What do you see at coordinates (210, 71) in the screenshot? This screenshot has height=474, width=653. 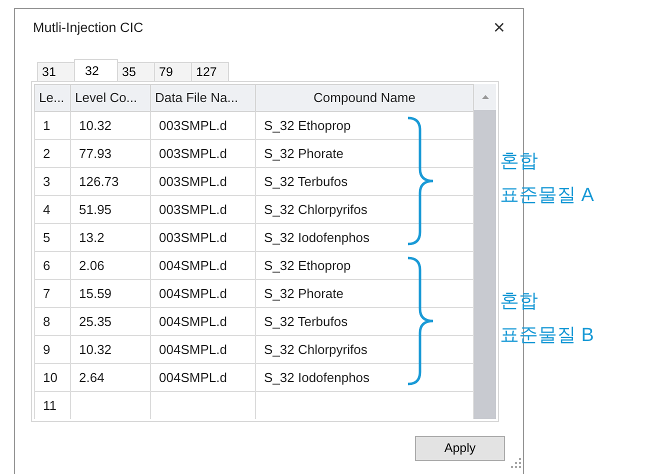 I see `tab: 127` at bounding box center [210, 71].